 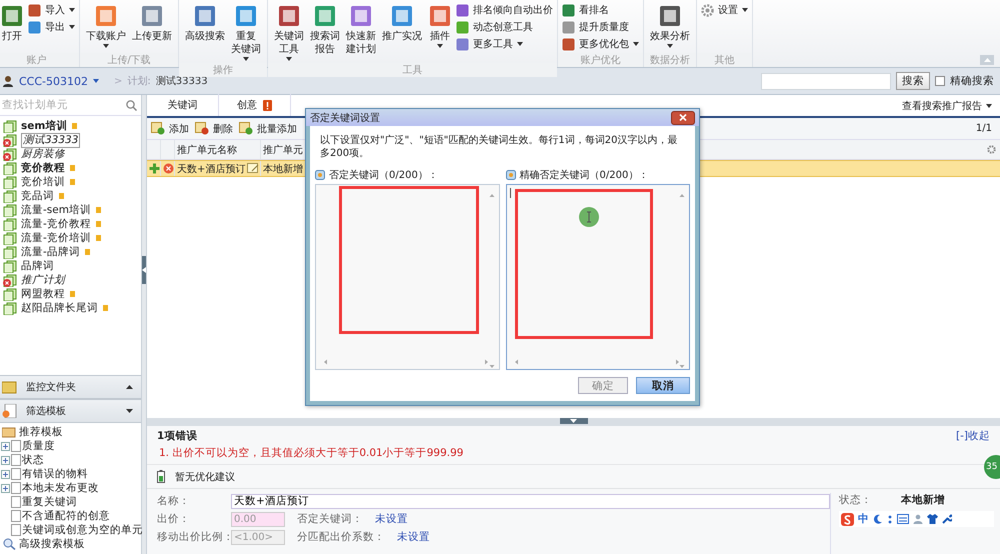 What do you see at coordinates (177, 436) in the screenshot?
I see `error-title: 1项错误` at bounding box center [177, 436].